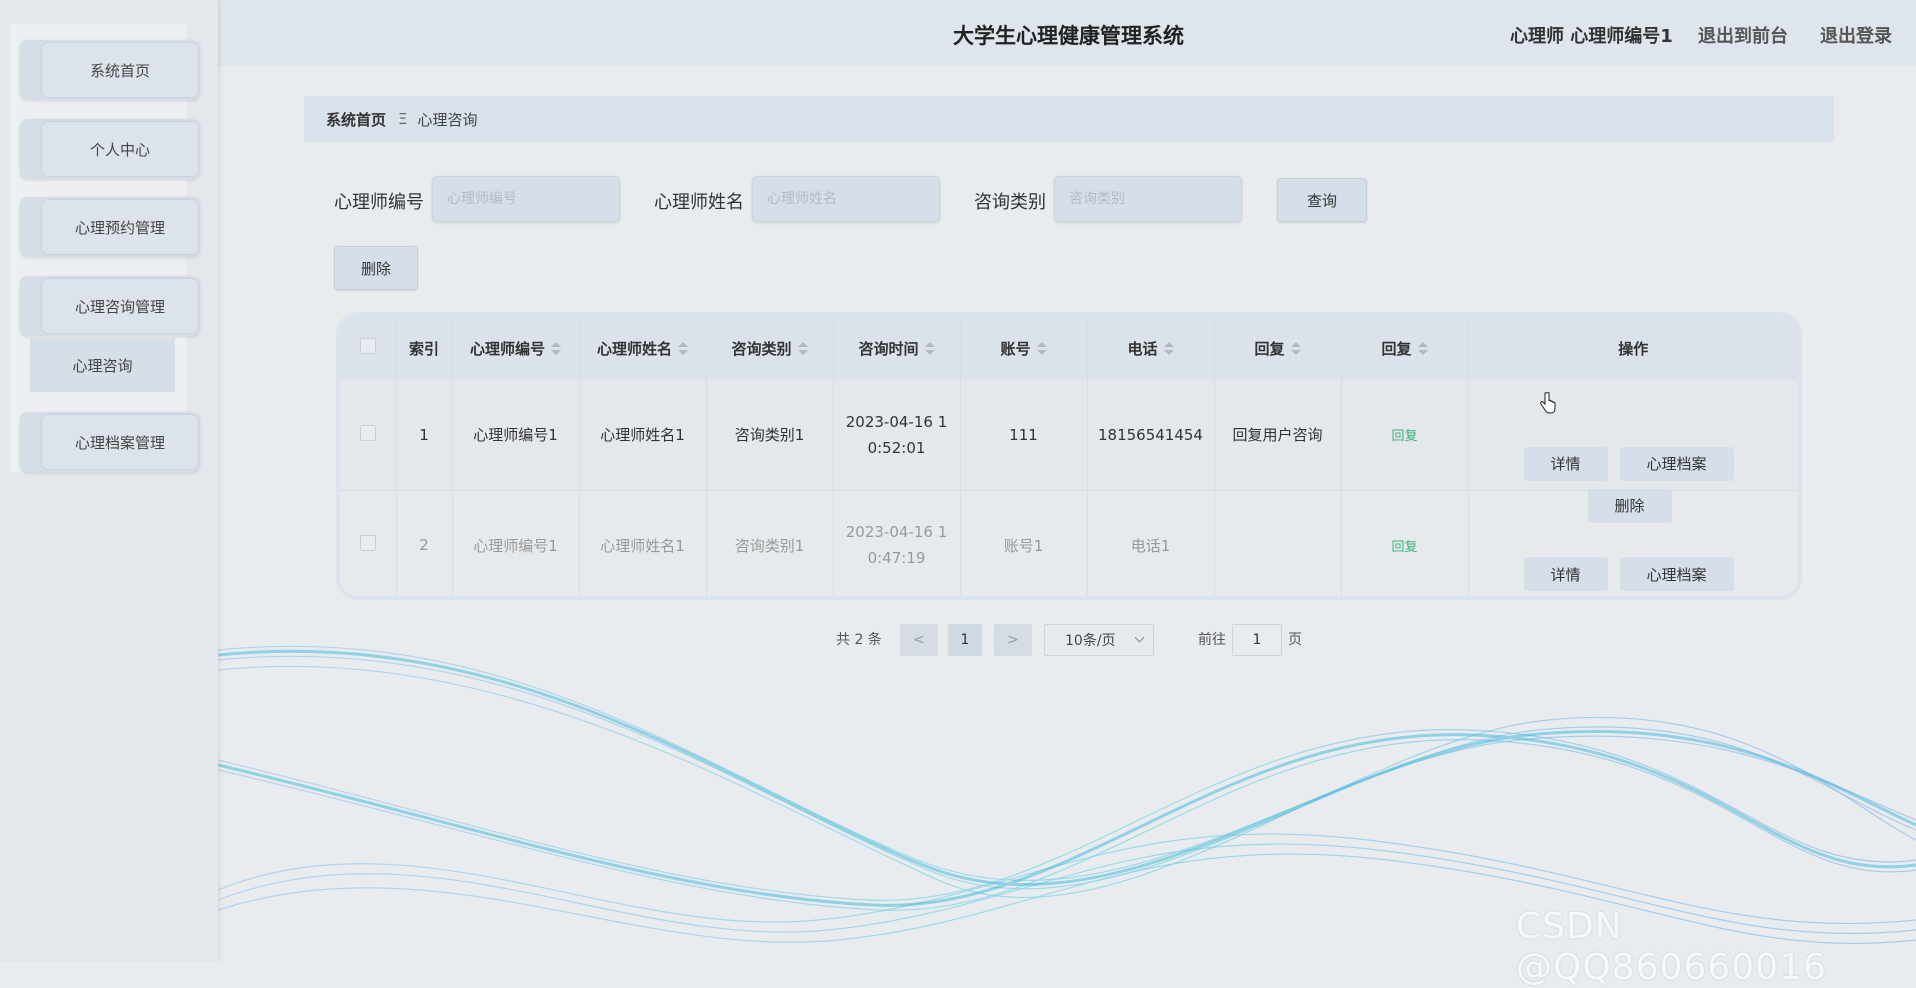 This screenshot has height=988, width=1916. What do you see at coordinates (120, 227) in the screenshot?
I see `sidebar-item-label: 心理预约管理` at bounding box center [120, 227].